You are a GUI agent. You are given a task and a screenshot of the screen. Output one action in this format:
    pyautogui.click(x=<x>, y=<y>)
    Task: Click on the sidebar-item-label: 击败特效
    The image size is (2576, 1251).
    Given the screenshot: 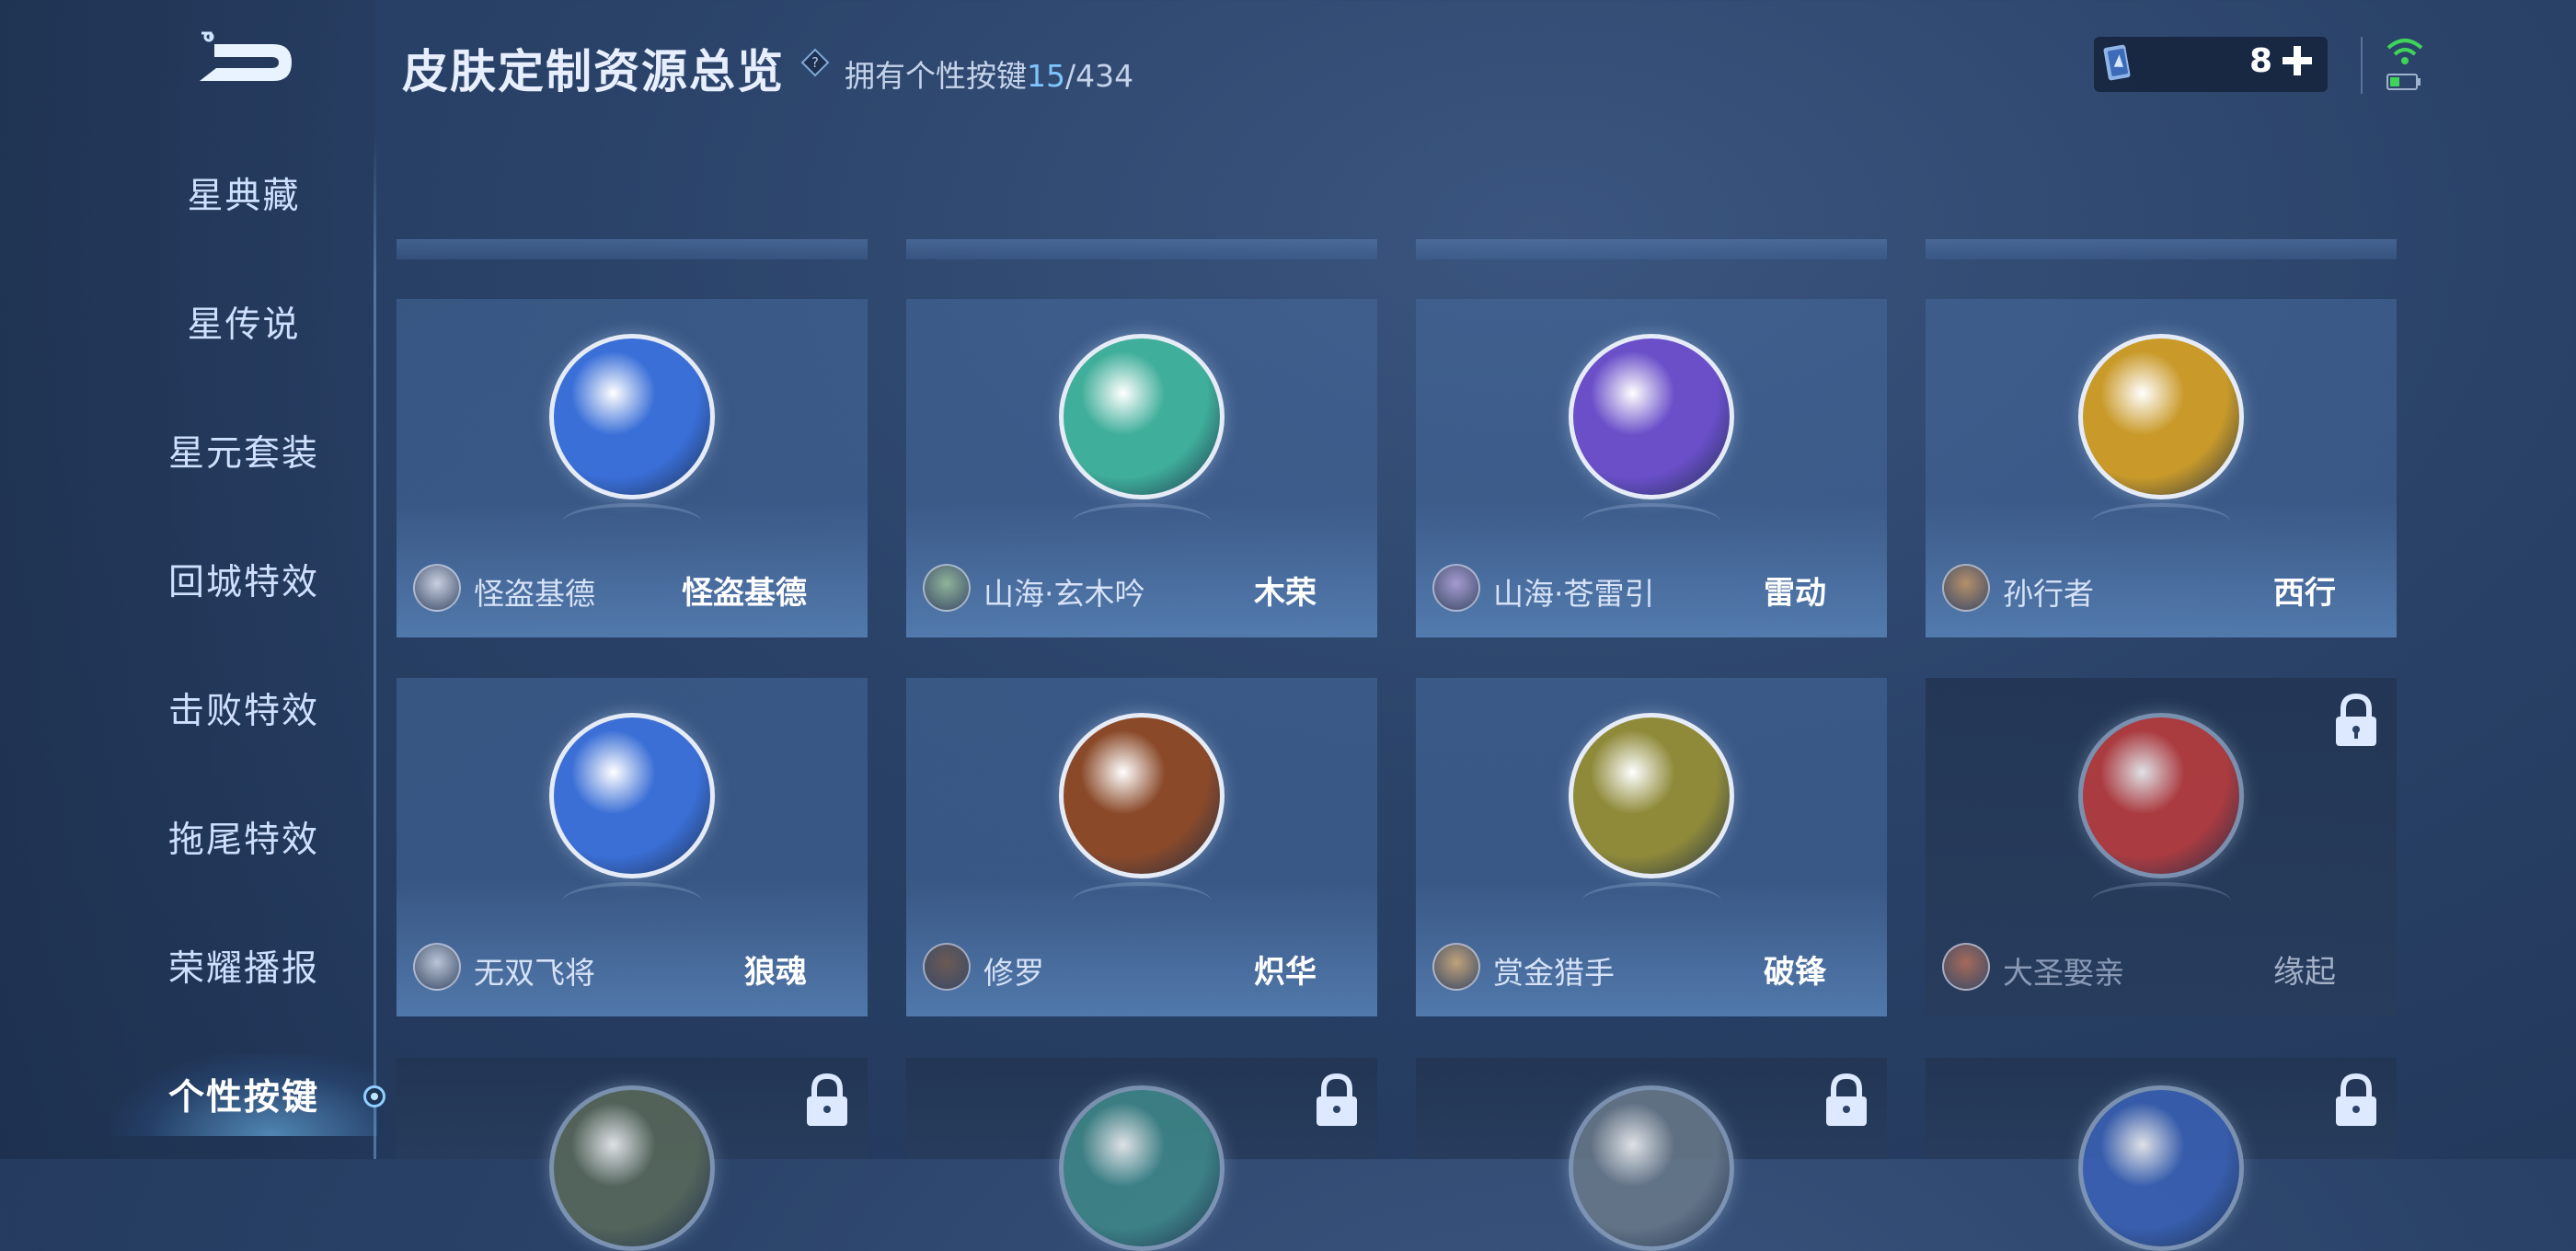 What is the action you would take?
    pyautogui.click(x=243, y=711)
    